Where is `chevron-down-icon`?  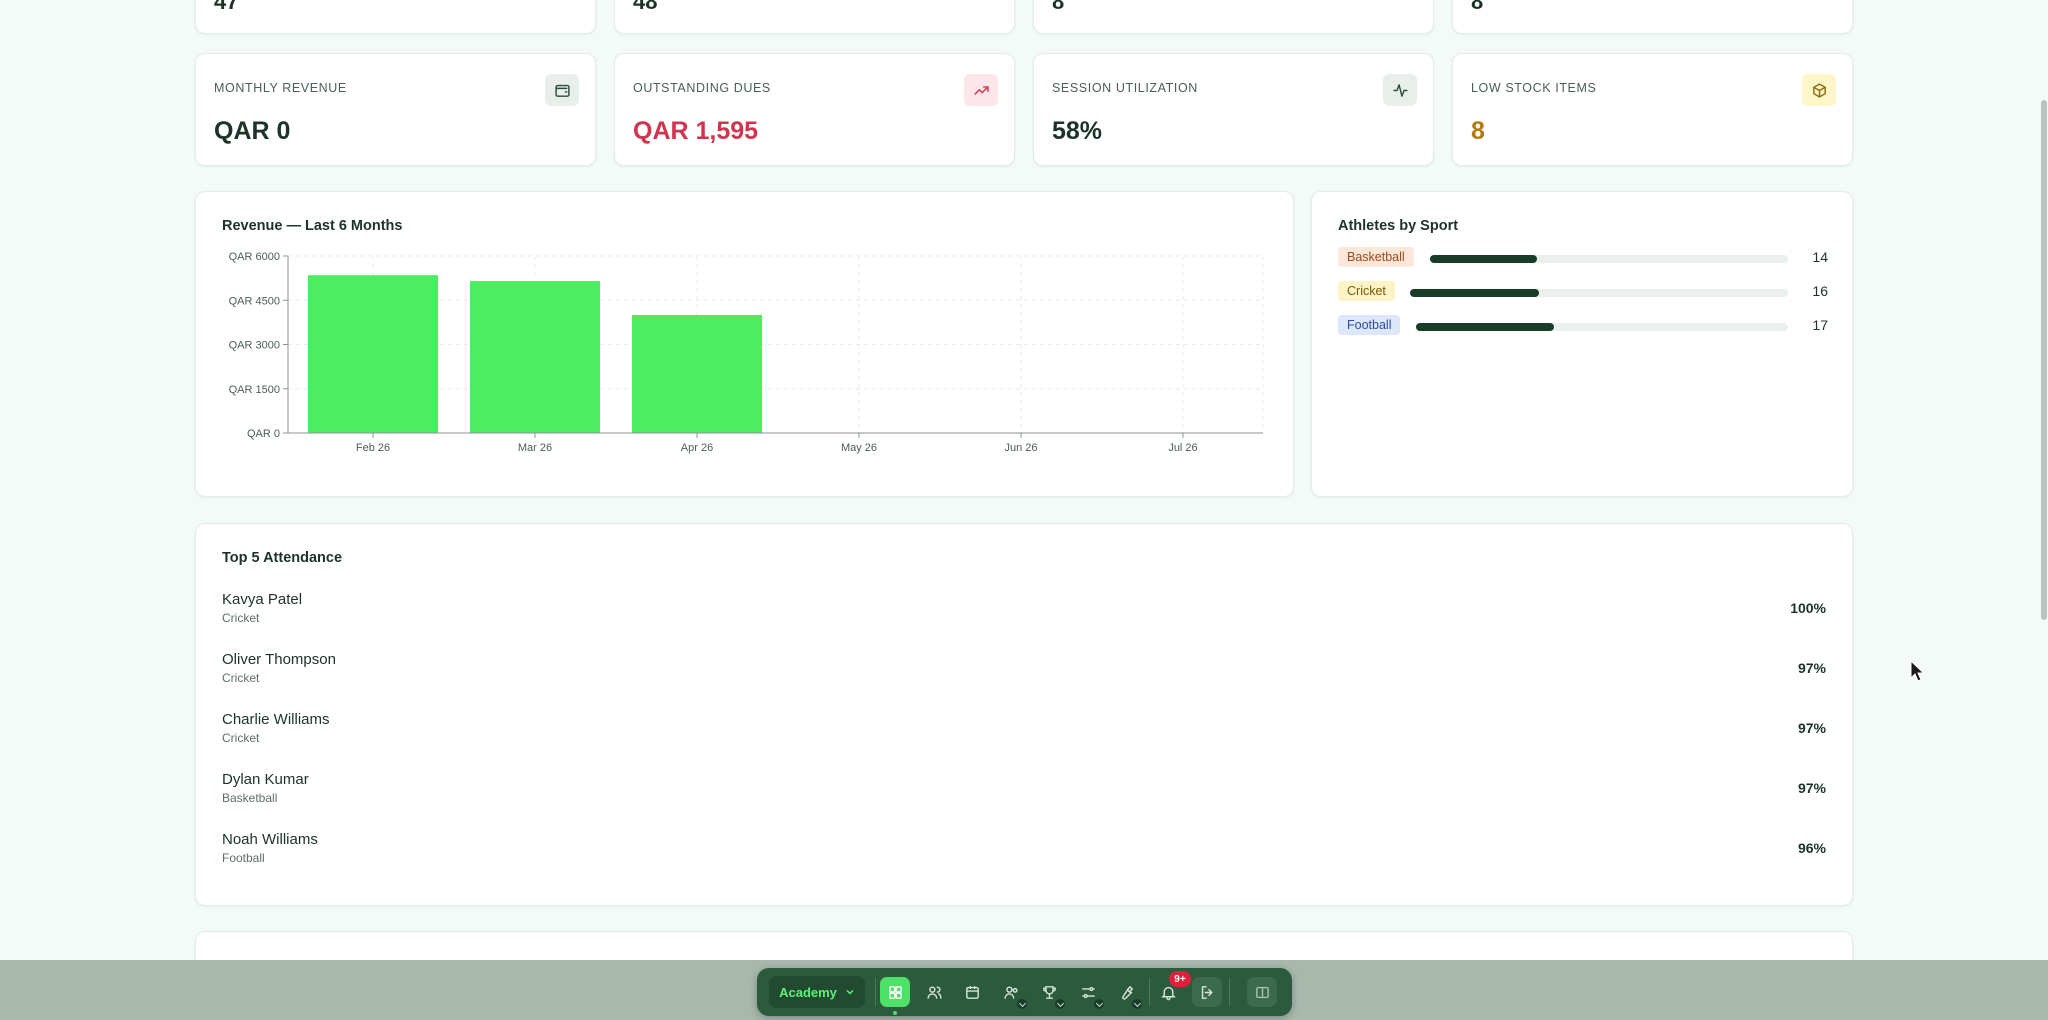 chevron-down-icon is located at coordinates (850, 992).